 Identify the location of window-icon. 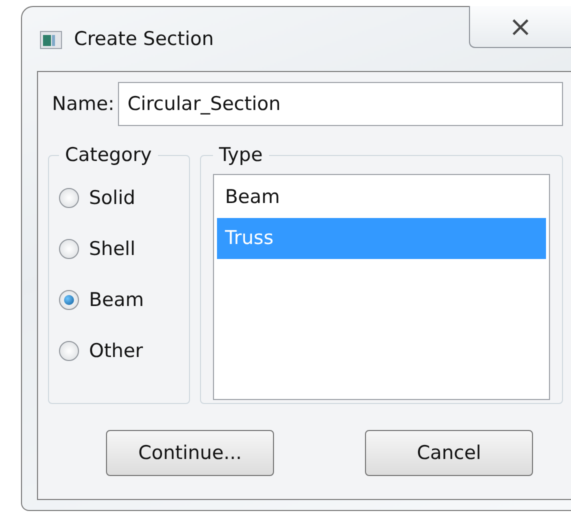
(51, 40).